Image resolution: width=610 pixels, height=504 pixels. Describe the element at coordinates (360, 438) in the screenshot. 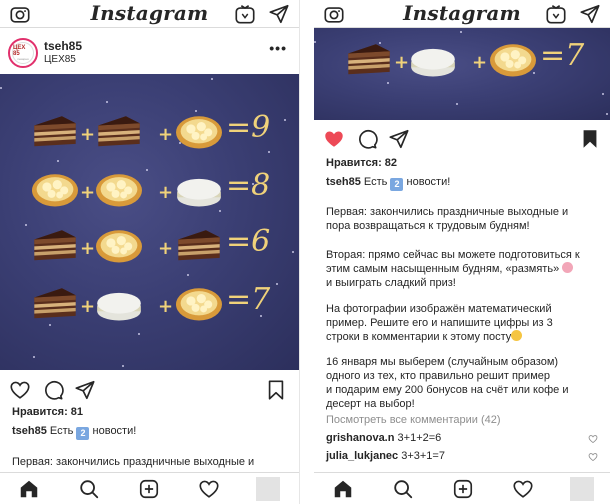

I see `comment-username: grishanova.n` at that location.